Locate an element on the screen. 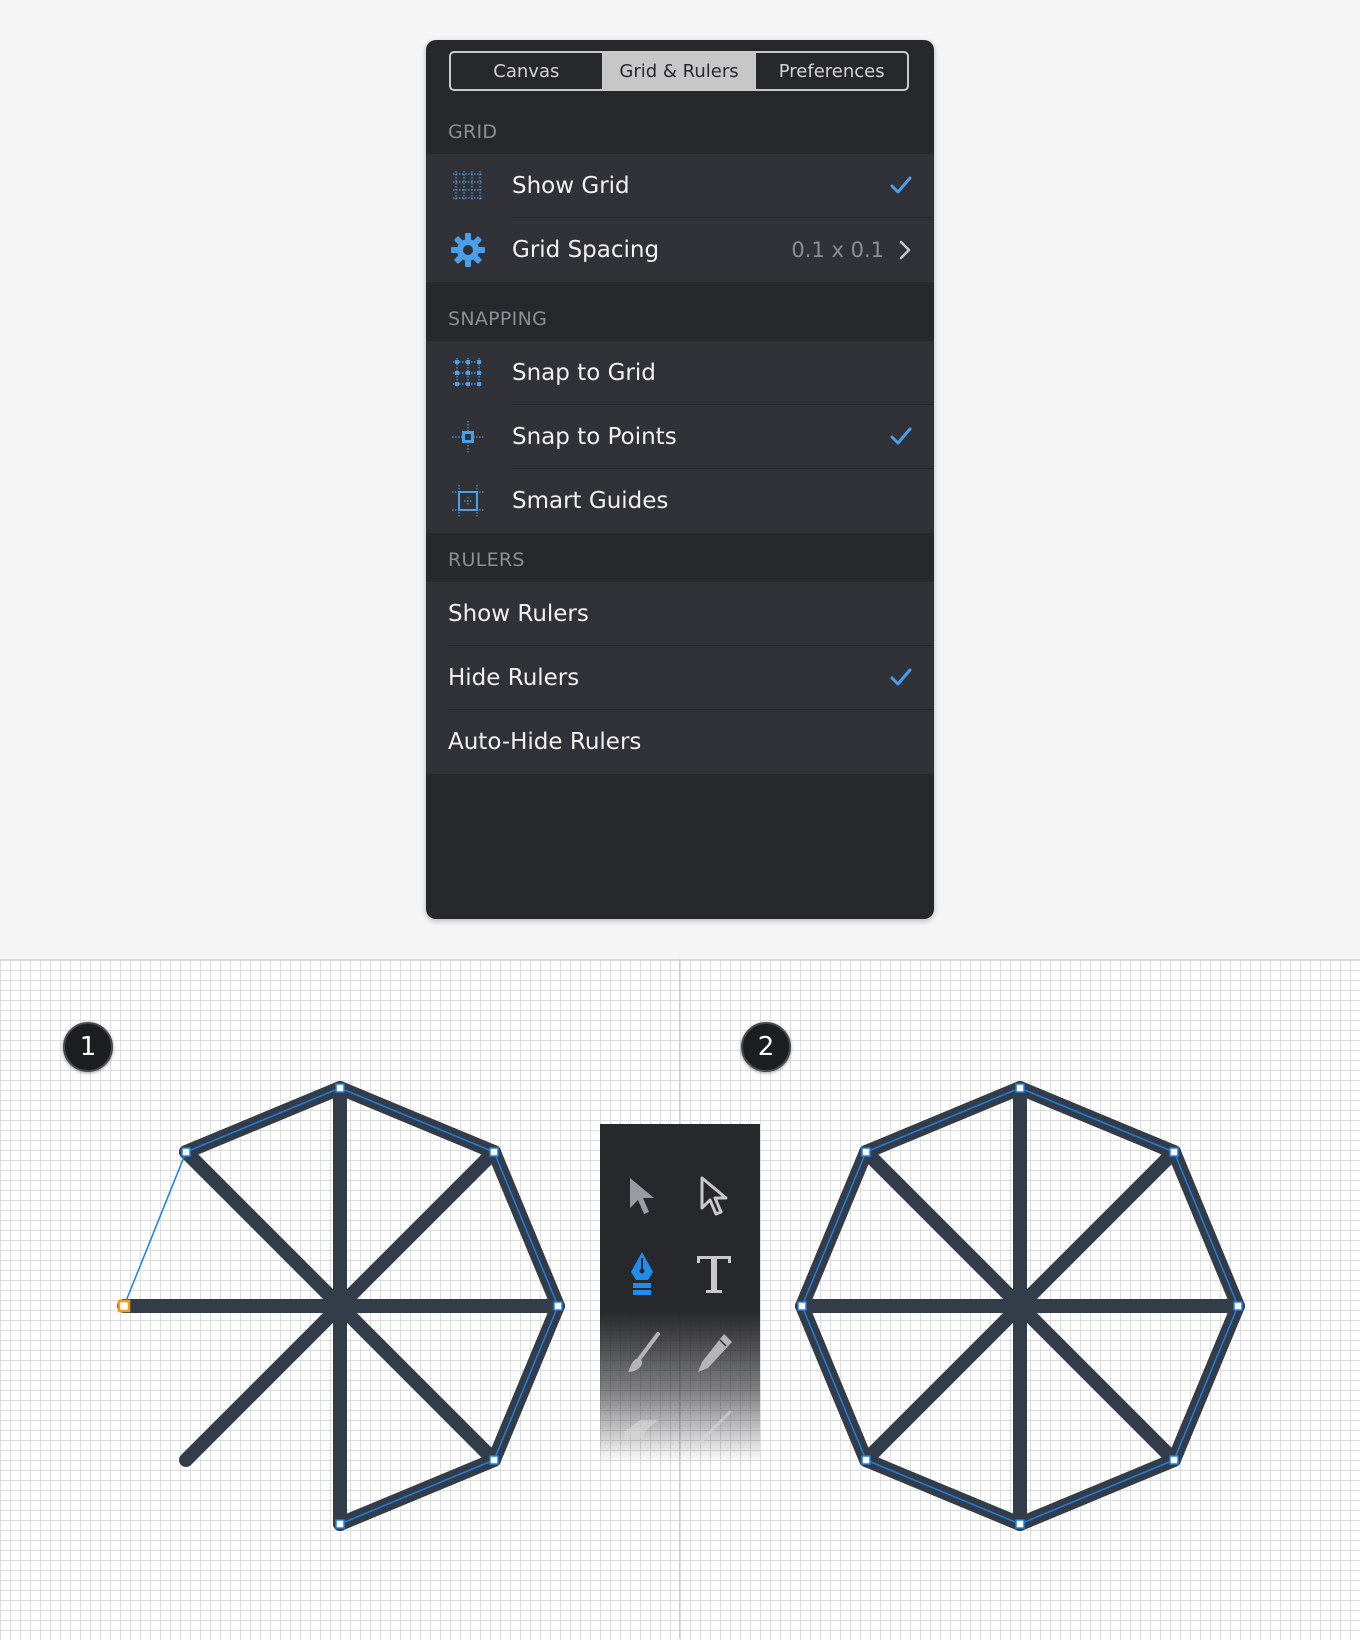  snap-to-points-row: Snap to Points is located at coordinates (680, 437).